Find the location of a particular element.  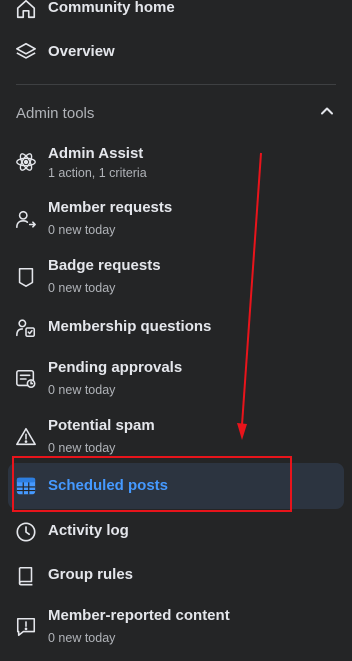

divider is located at coordinates (176, 84).